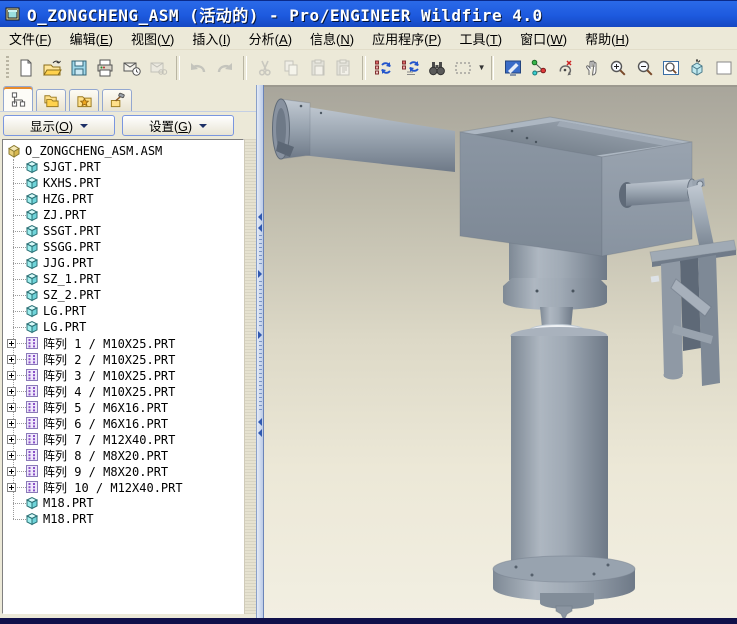  What do you see at coordinates (105, 67) in the screenshot?
I see `print-button` at bounding box center [105, 67].